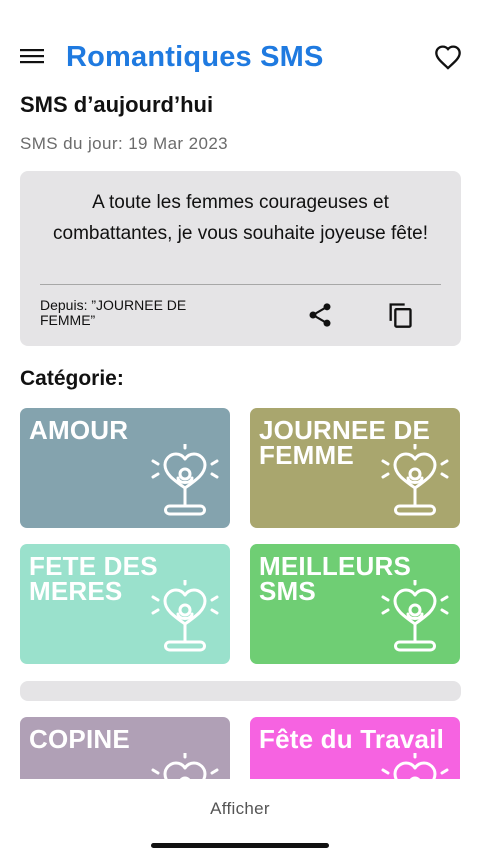 This screenshot has width=480, height=854. Describe the element at coordinates (355, 604) in the screenshot. I see `category-tile-meilleurs-sms: MEILLEURS SMS` at that location.